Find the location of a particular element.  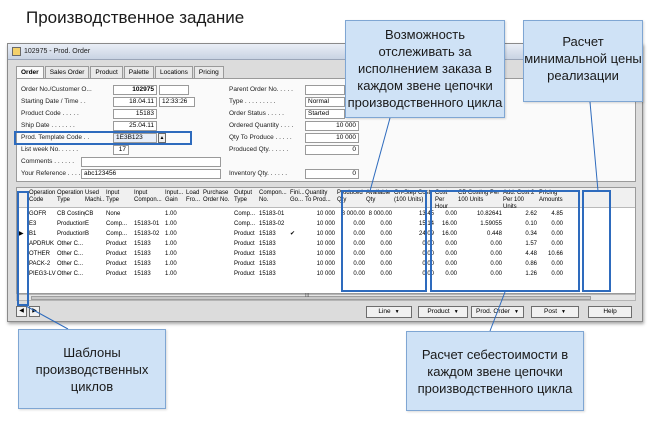

grid-cell: None is located at coordinates (119, 214).